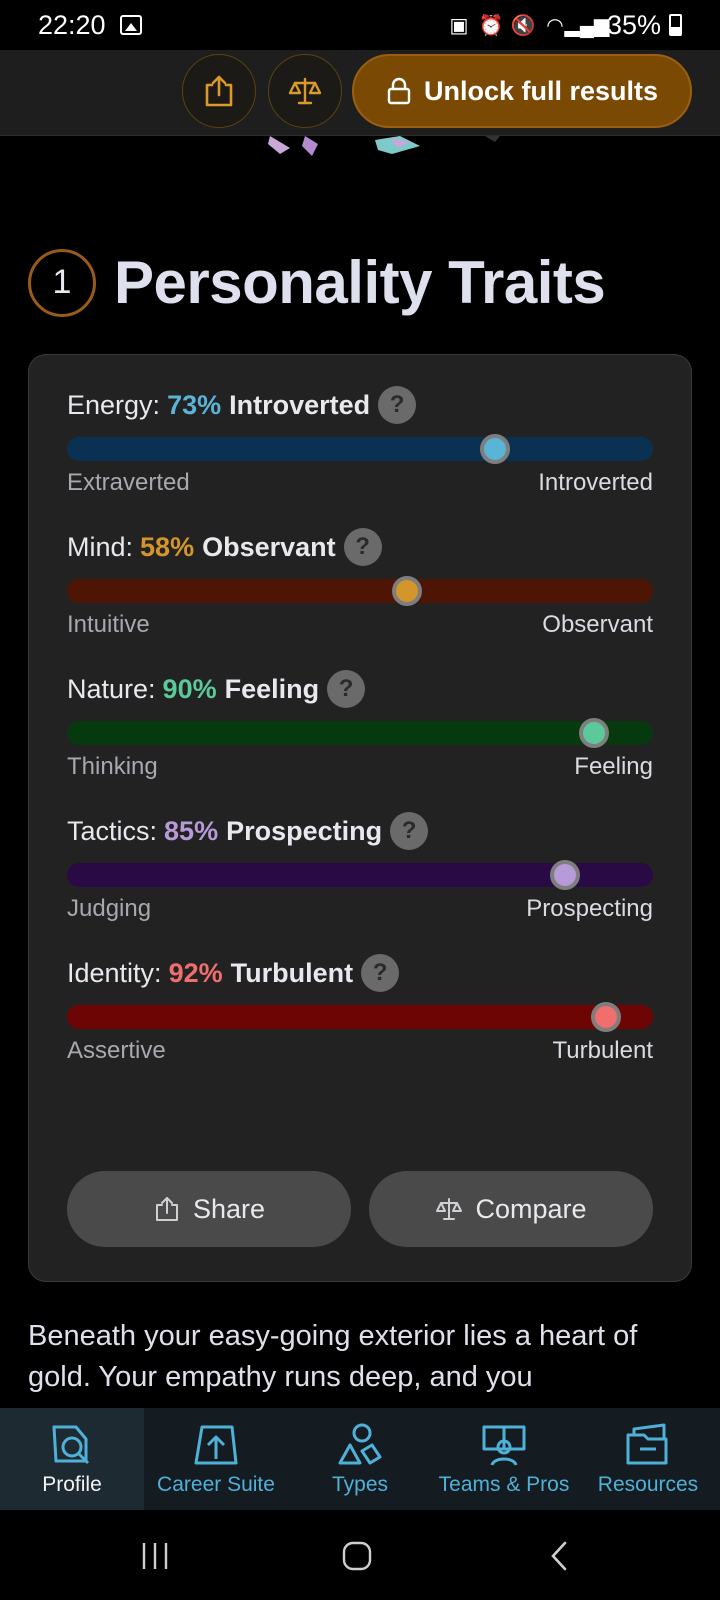 This screenshot has height=1600, width=720. I want to click on status-bar: 22:20 ▣ ⏰ 🔇 ◠ ▂▄▆ 35%, so click(360, 25).